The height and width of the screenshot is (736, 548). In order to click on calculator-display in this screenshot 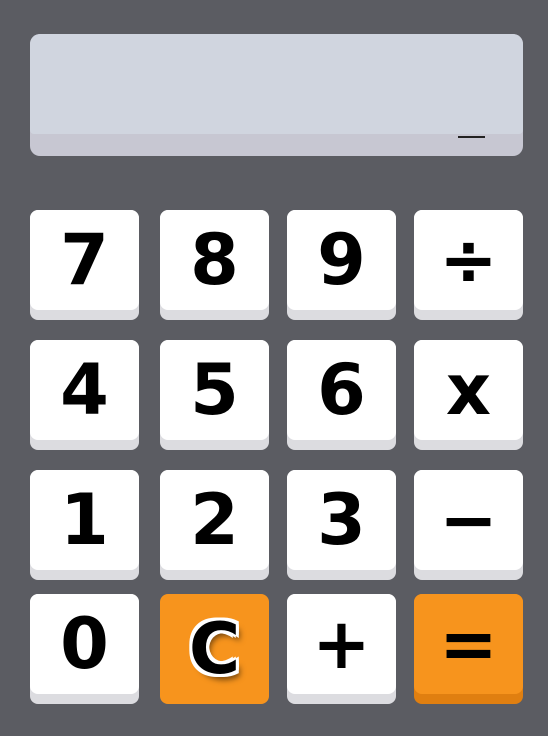, I will do `click(276, 95)`.